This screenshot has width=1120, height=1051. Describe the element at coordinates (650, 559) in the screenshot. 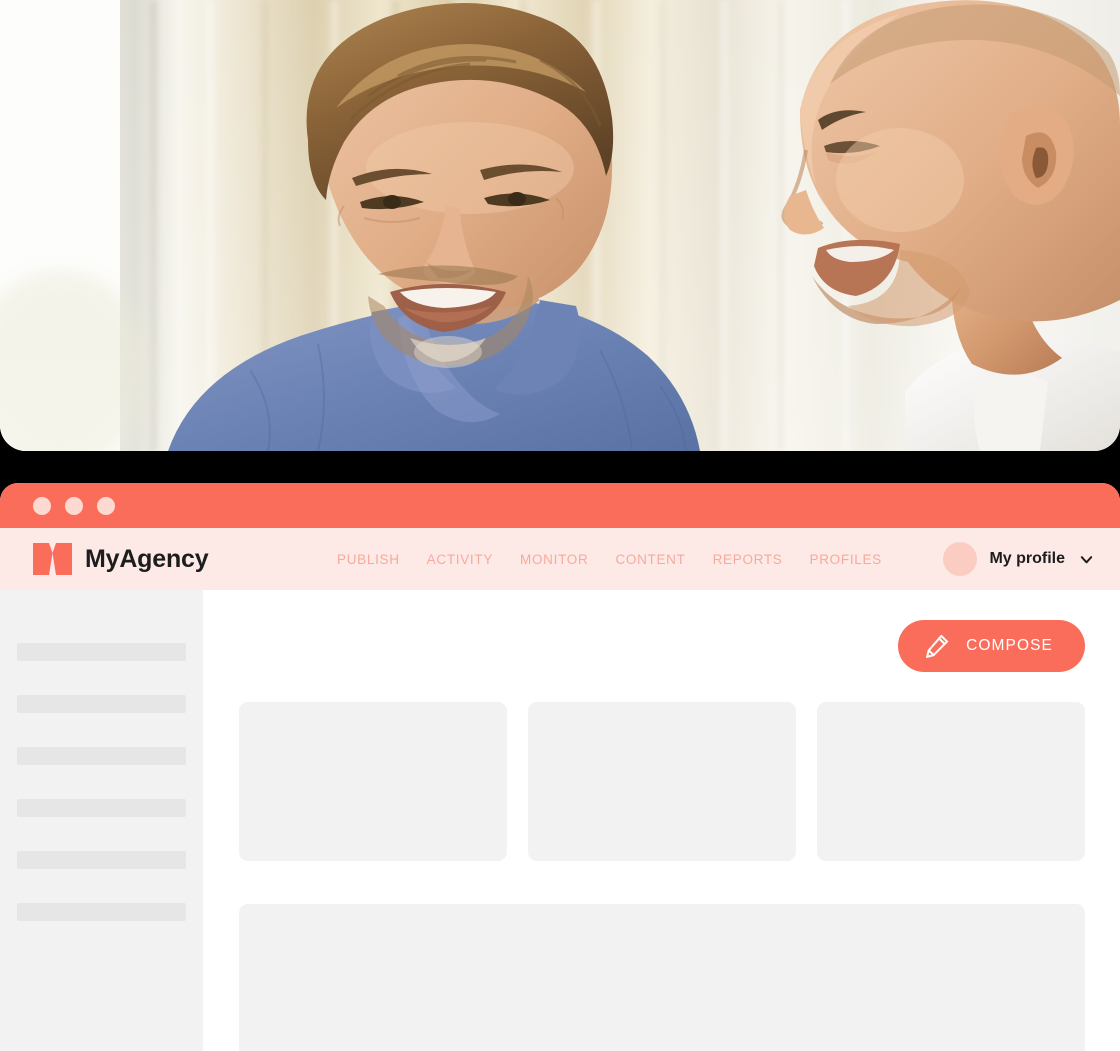

I see `nav-item-content: CONTENT` at that location.